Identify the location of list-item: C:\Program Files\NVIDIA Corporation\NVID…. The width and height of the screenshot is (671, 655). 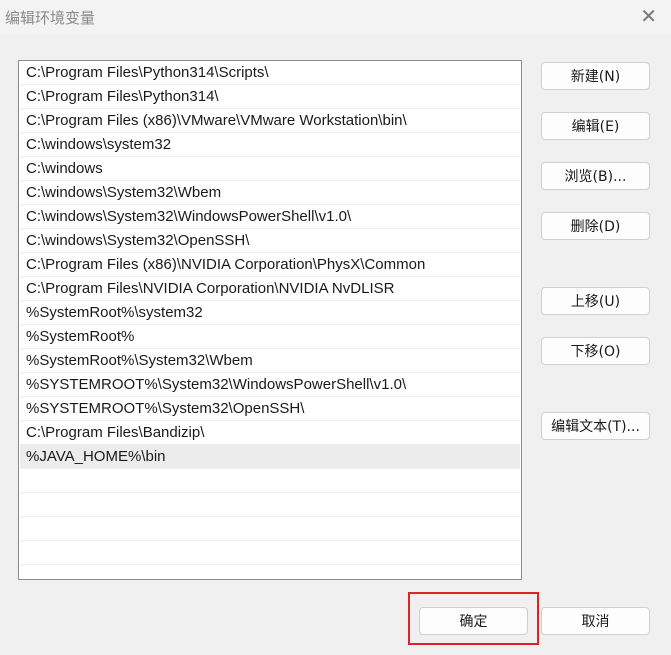
(270, 289).